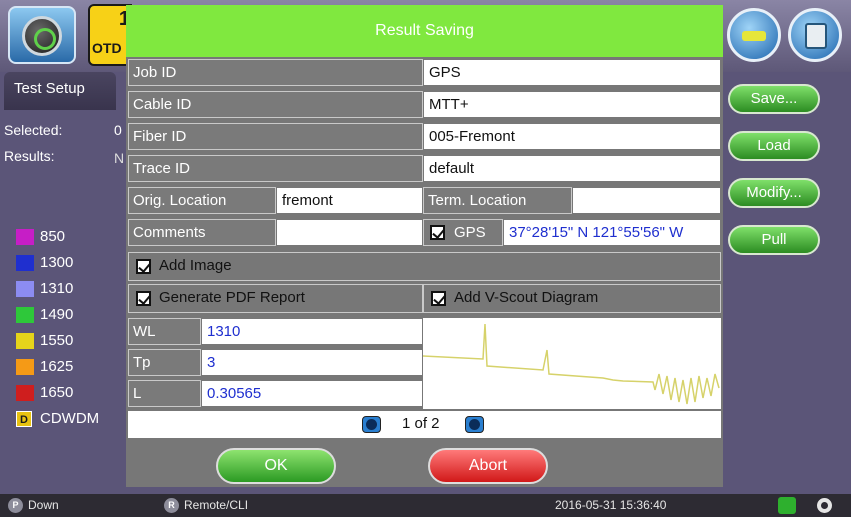 This screenshot has width=851, height=517. I want to click on home-button, so click(42, 35).